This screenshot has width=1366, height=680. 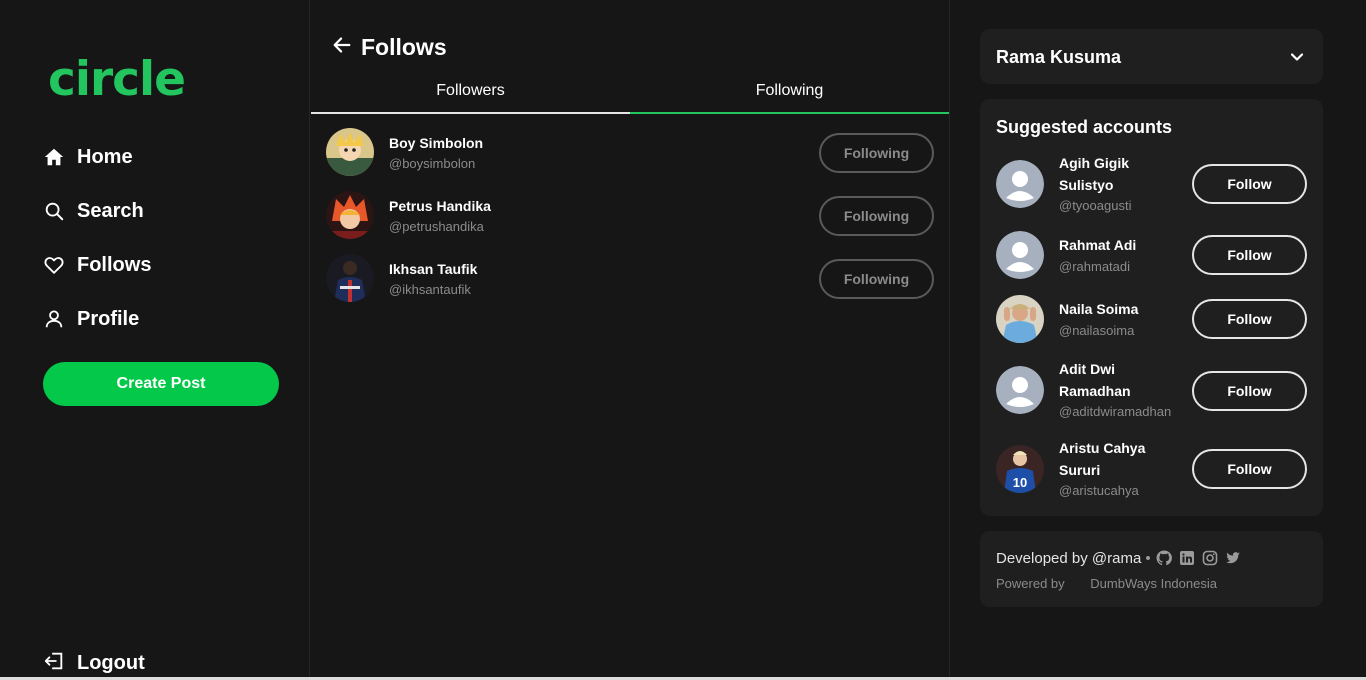 I want to click on twitter-icon, so click(x=1233, y=558).